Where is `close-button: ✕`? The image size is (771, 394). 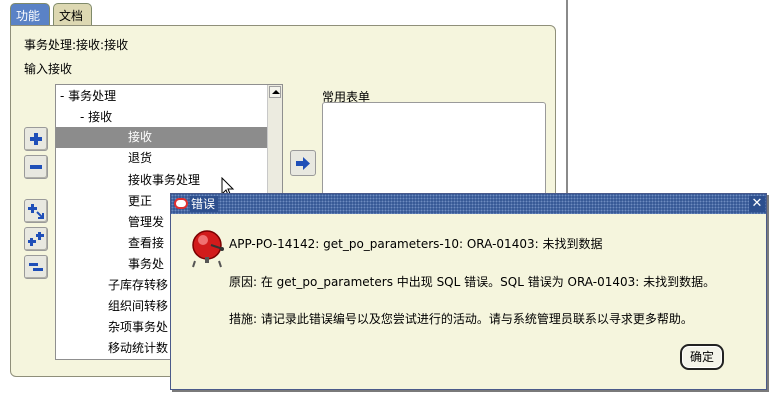
close-button: ✕ is located at coordinates (757, 204).